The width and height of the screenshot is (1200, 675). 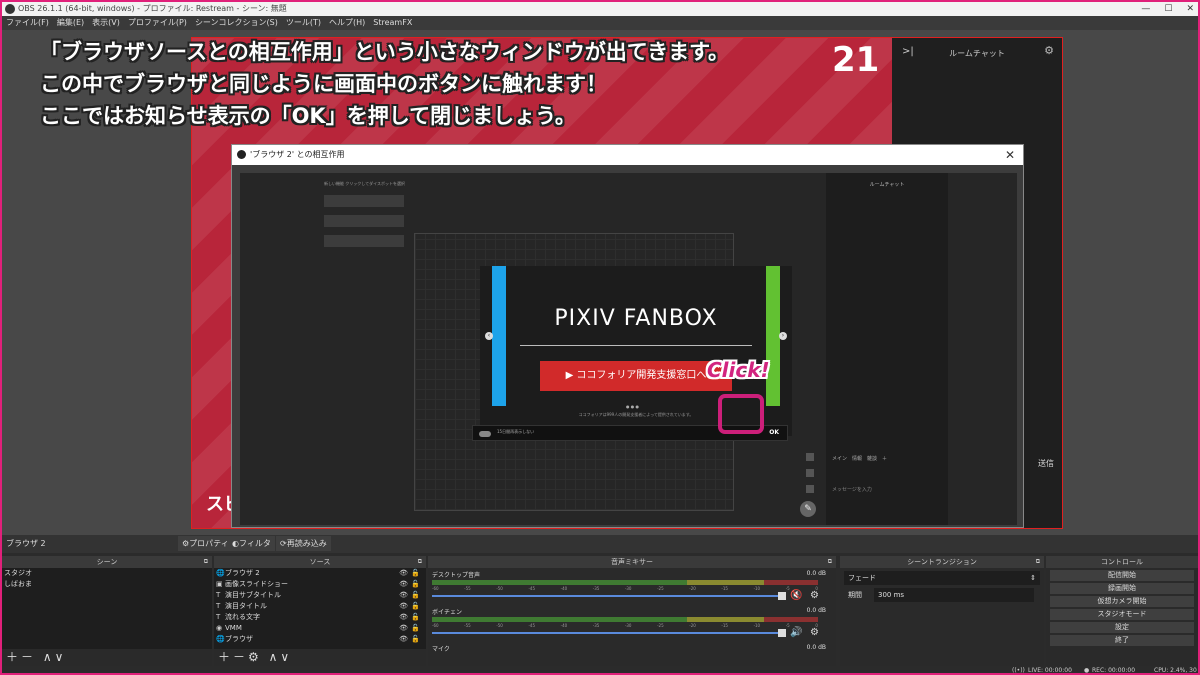 What do you see at coordinates (632, 406) in the screenshot?
I see `carousel-dots: ● ● ●` at bounding box center [632, 406].